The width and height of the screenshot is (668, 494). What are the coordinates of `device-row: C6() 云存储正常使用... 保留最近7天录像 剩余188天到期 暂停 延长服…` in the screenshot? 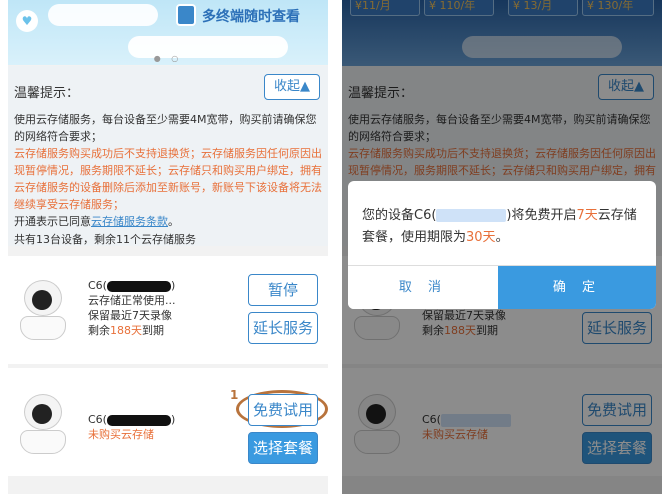 It's located at (168, 310).